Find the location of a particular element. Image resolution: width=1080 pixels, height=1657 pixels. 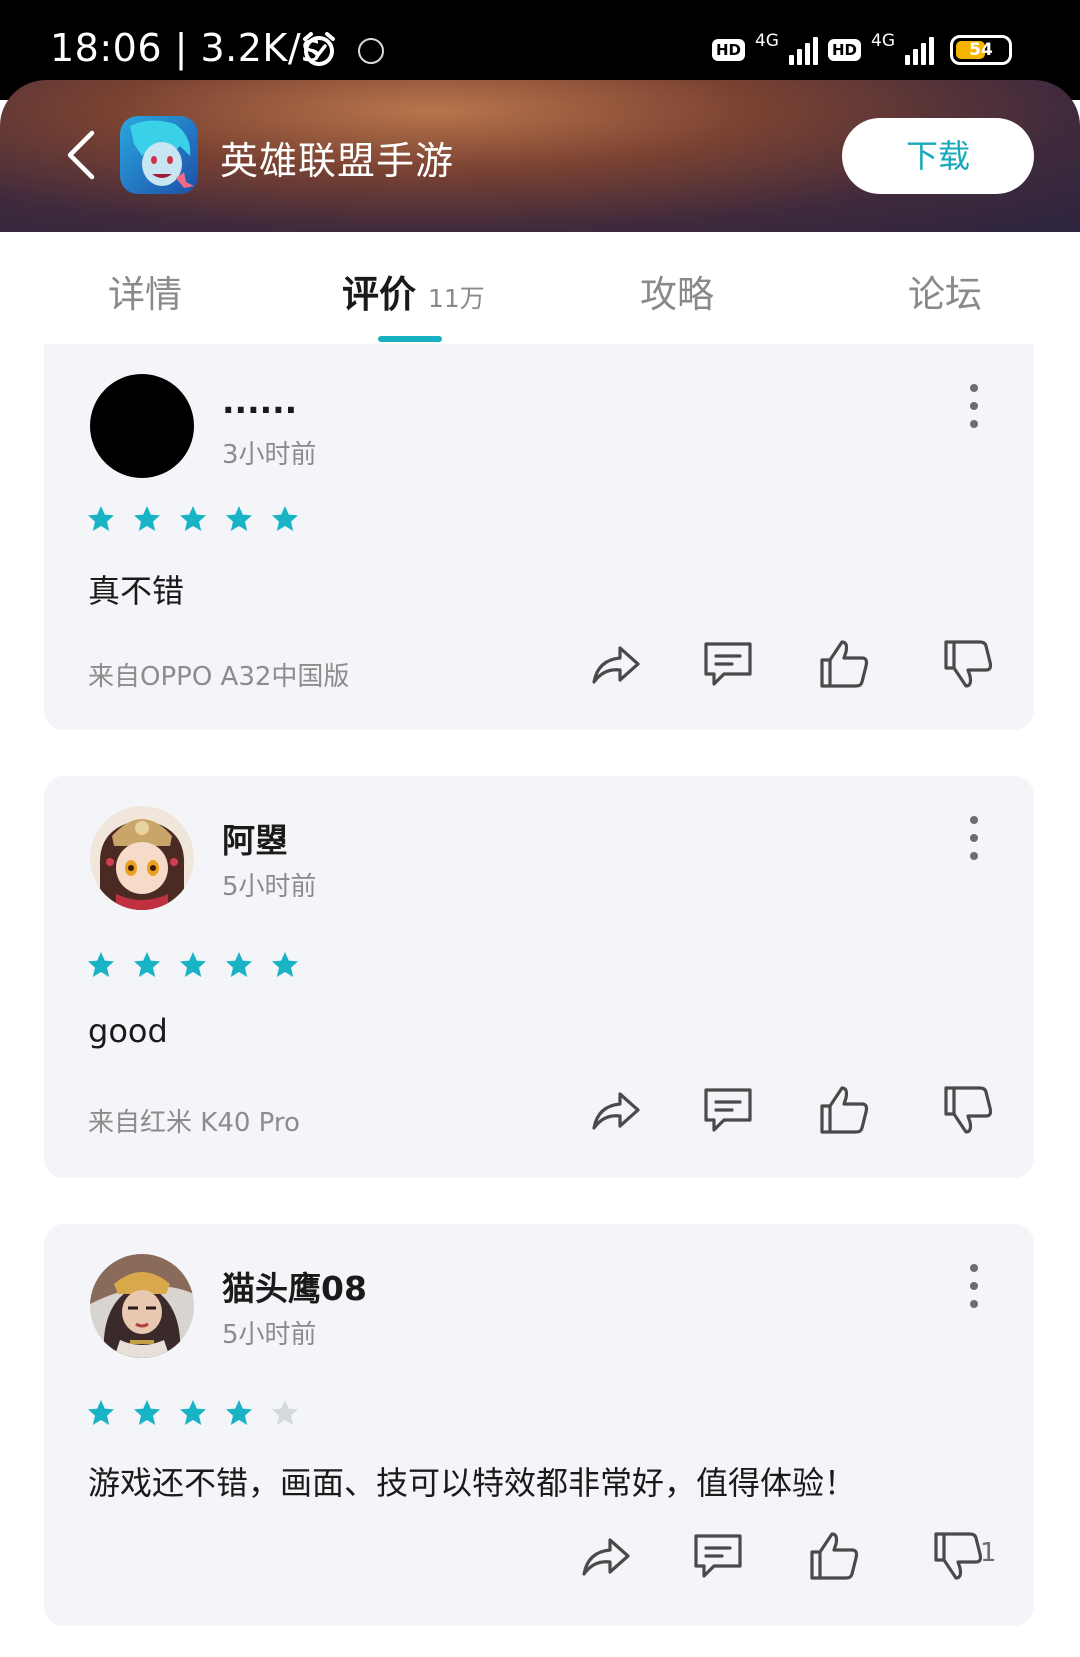

app-icon is located at coordinates (159, 155).